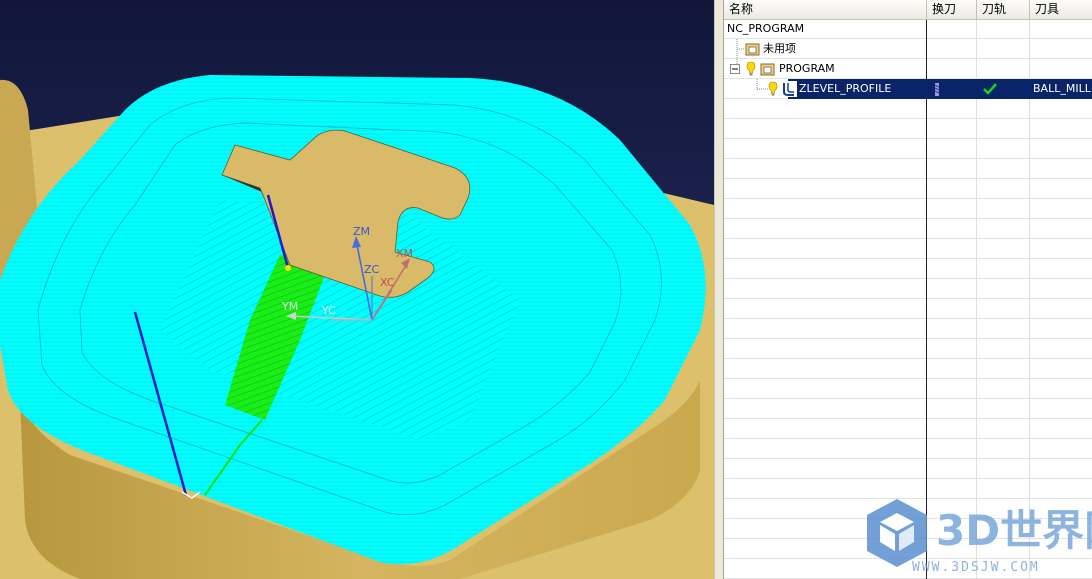 This screenshot has width=1092, height=579. What do you see at coordinates (735, 69) in the screenshot?
I see `collapse-icon` at bounding box center [735, 69].